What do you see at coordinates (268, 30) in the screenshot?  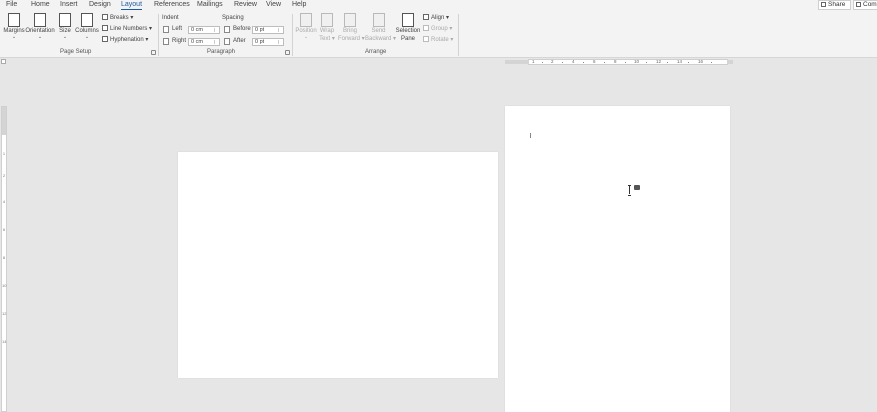 I see `spacing-before-field: 0 pt` at bounding box center [268, 30].